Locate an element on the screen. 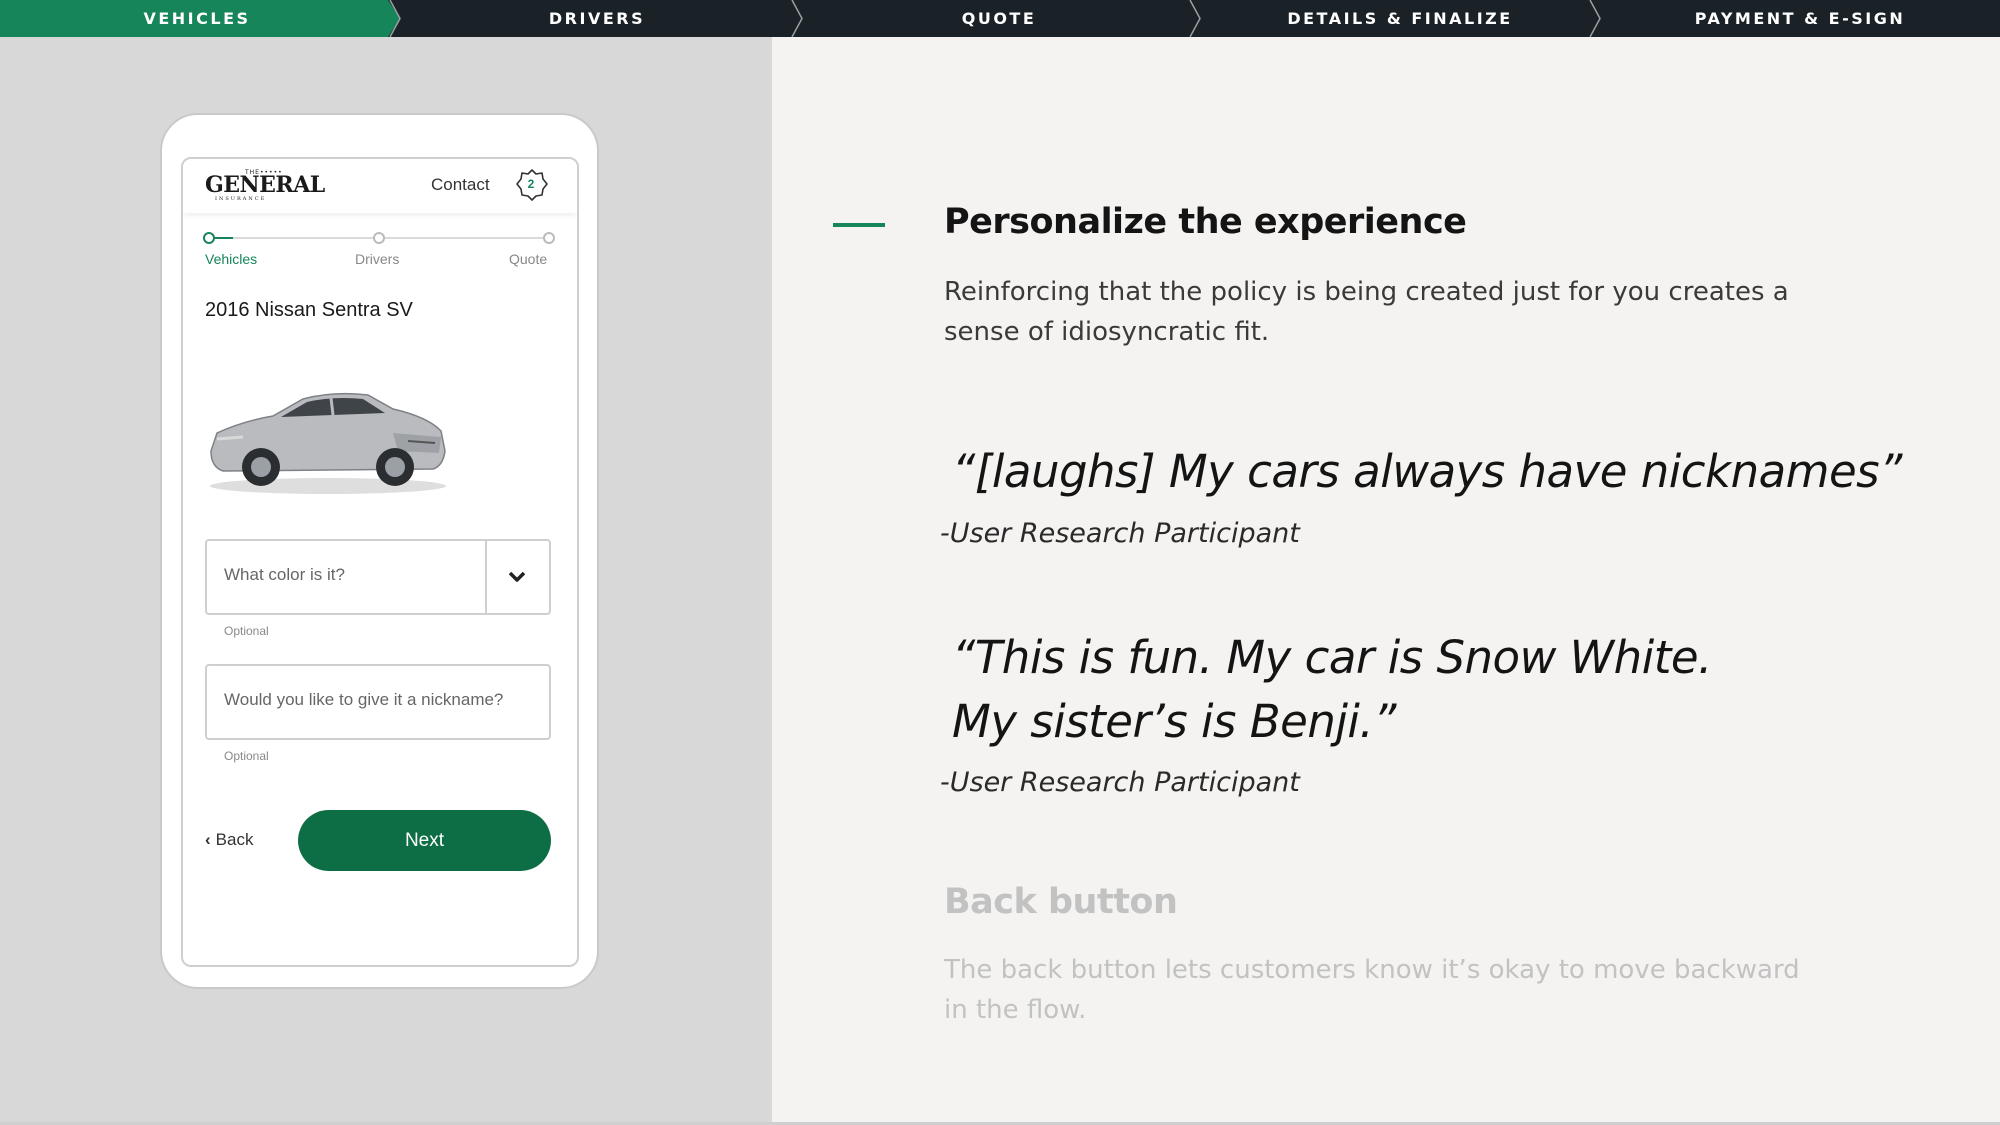  brand-logo: THE••••• GENERAL INSURANCE is located at coordinates (265, 186).